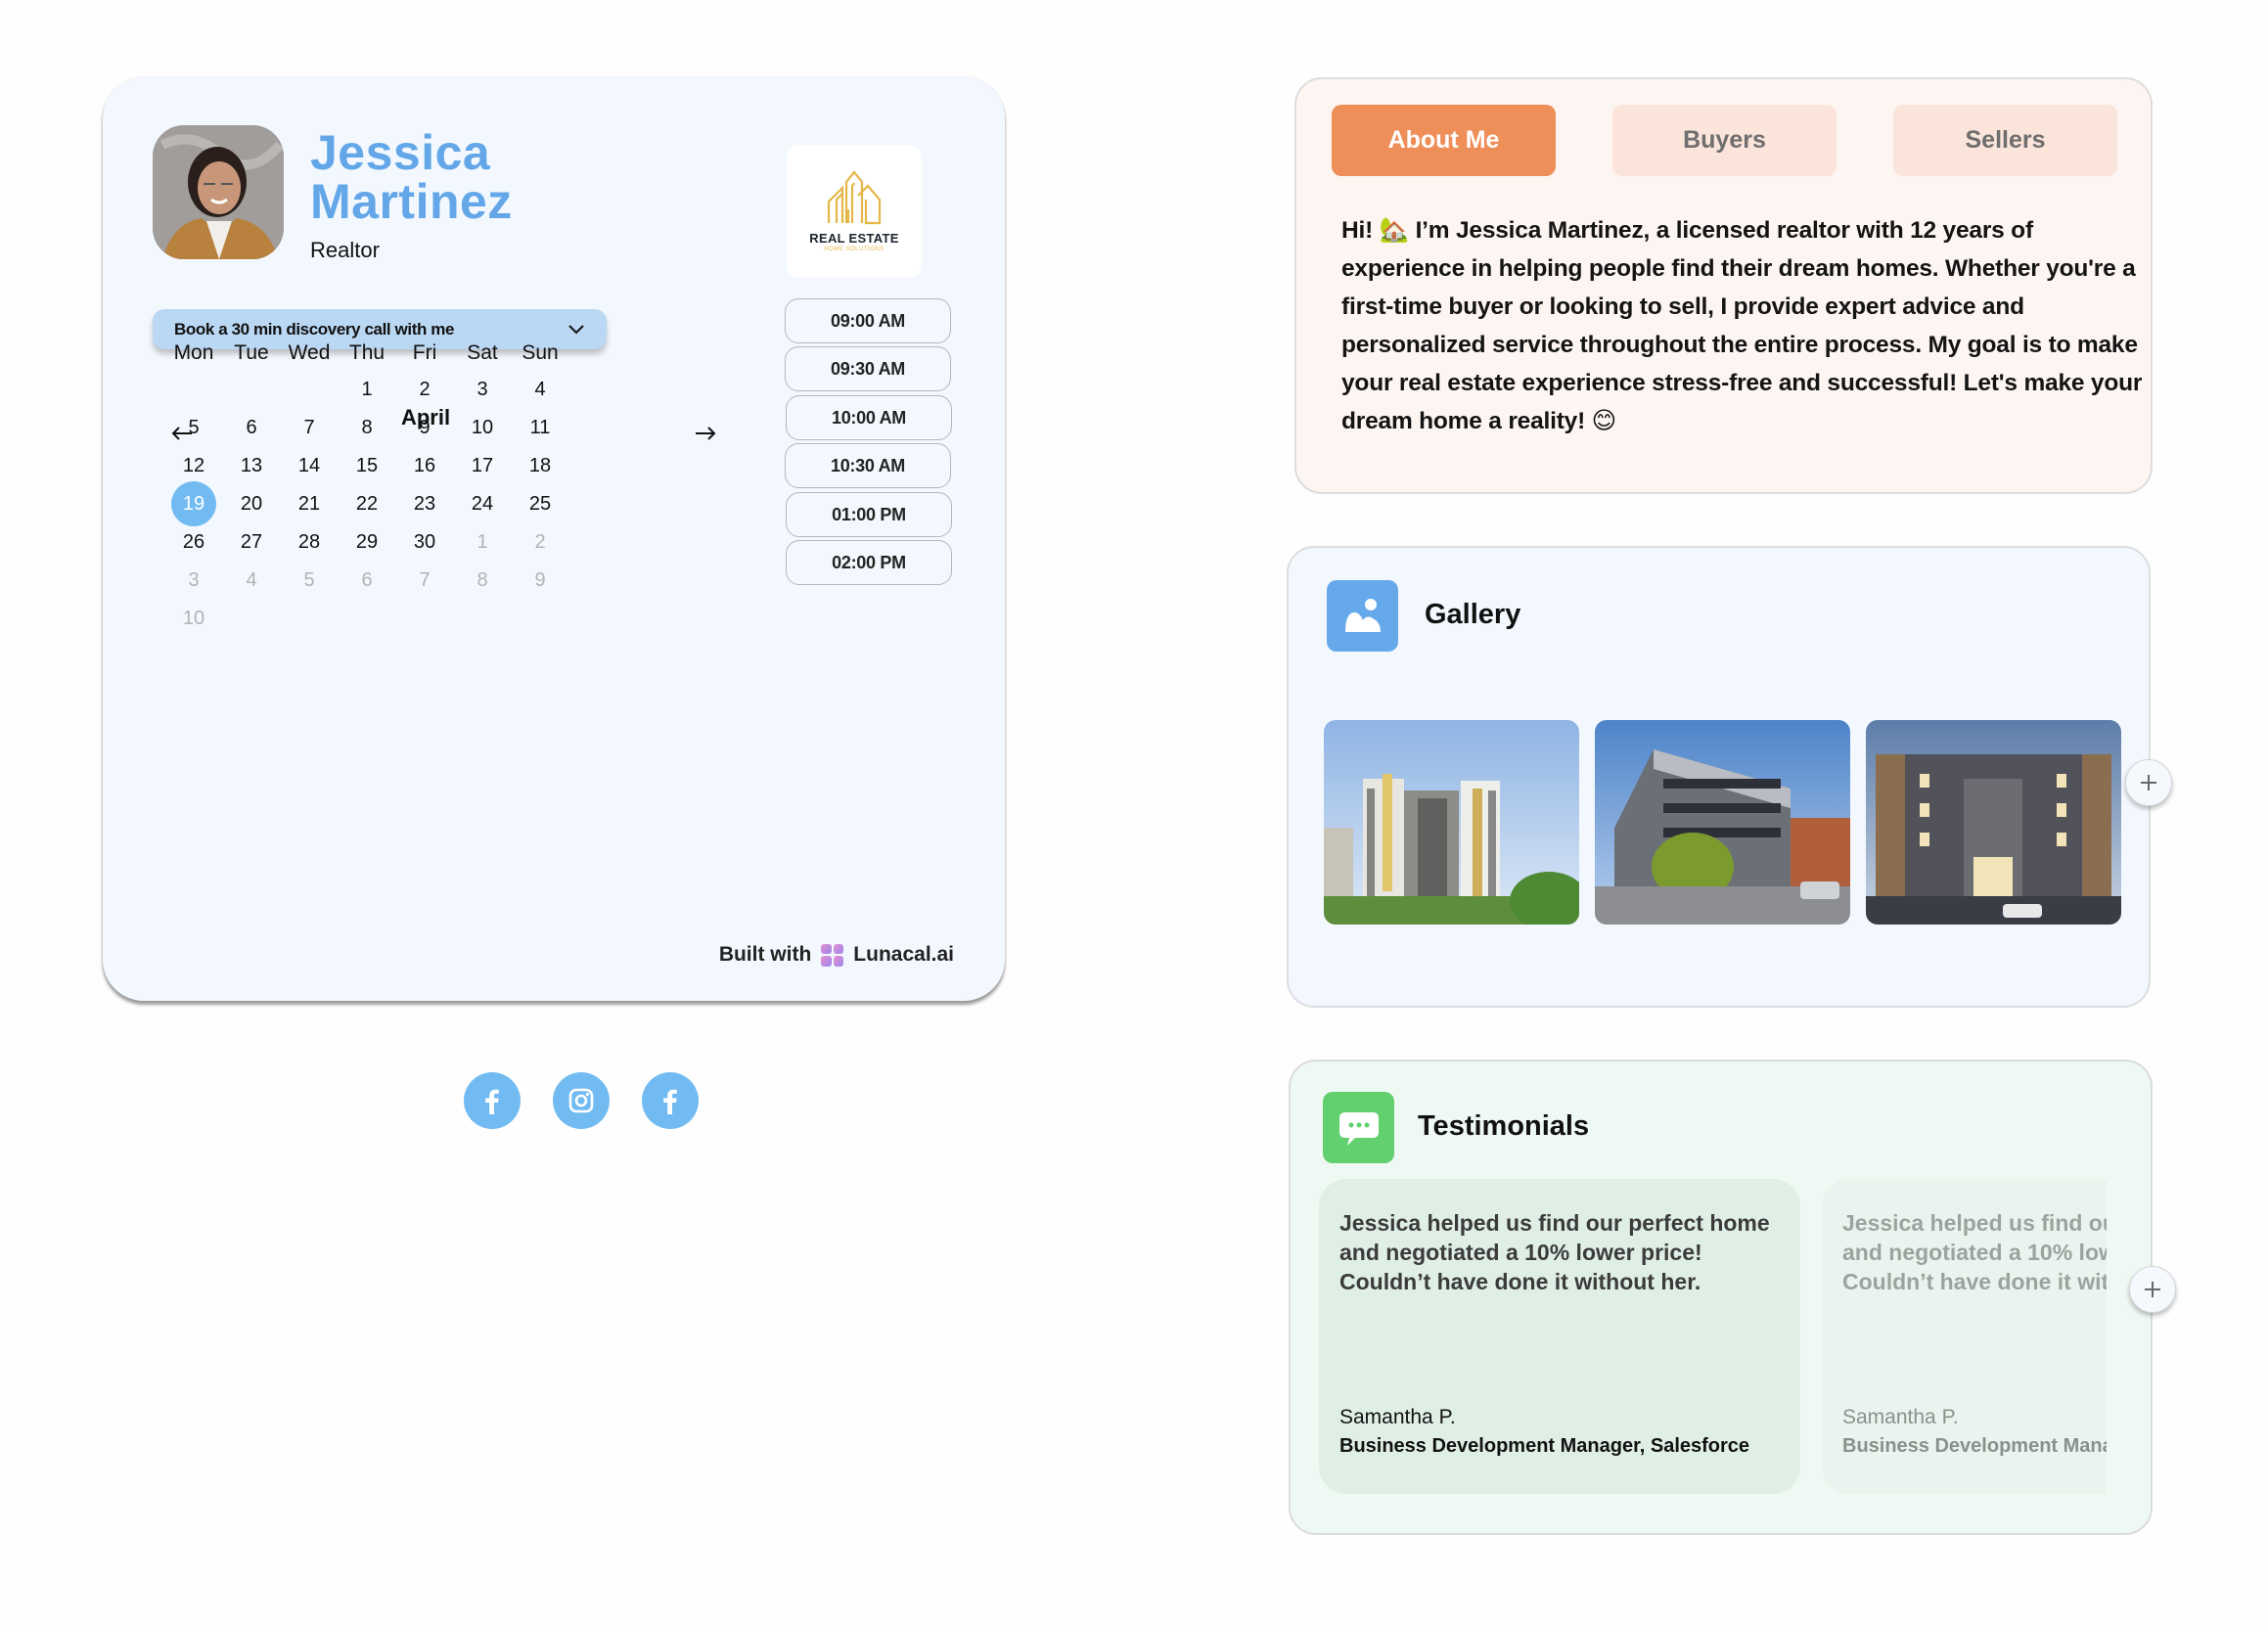 The height and width of the screenshot is (1626, 2268). I want to click on calendar-day-number: 8, so click(367, 427).